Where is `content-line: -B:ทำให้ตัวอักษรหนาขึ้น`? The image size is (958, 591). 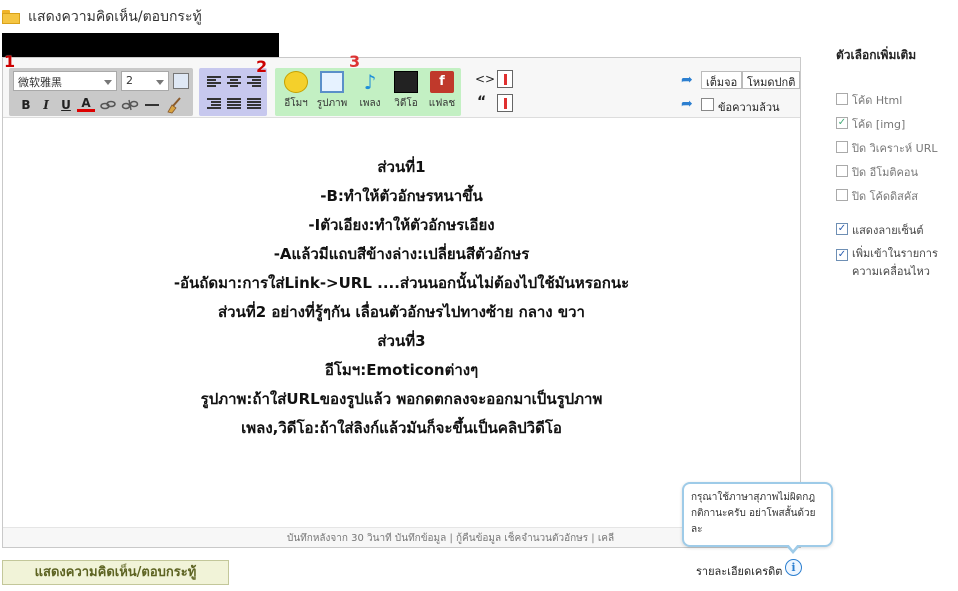 content-line: -B:ทำให้ตัวอักษรหนาขึ้น is located at coordinates (401, 196).